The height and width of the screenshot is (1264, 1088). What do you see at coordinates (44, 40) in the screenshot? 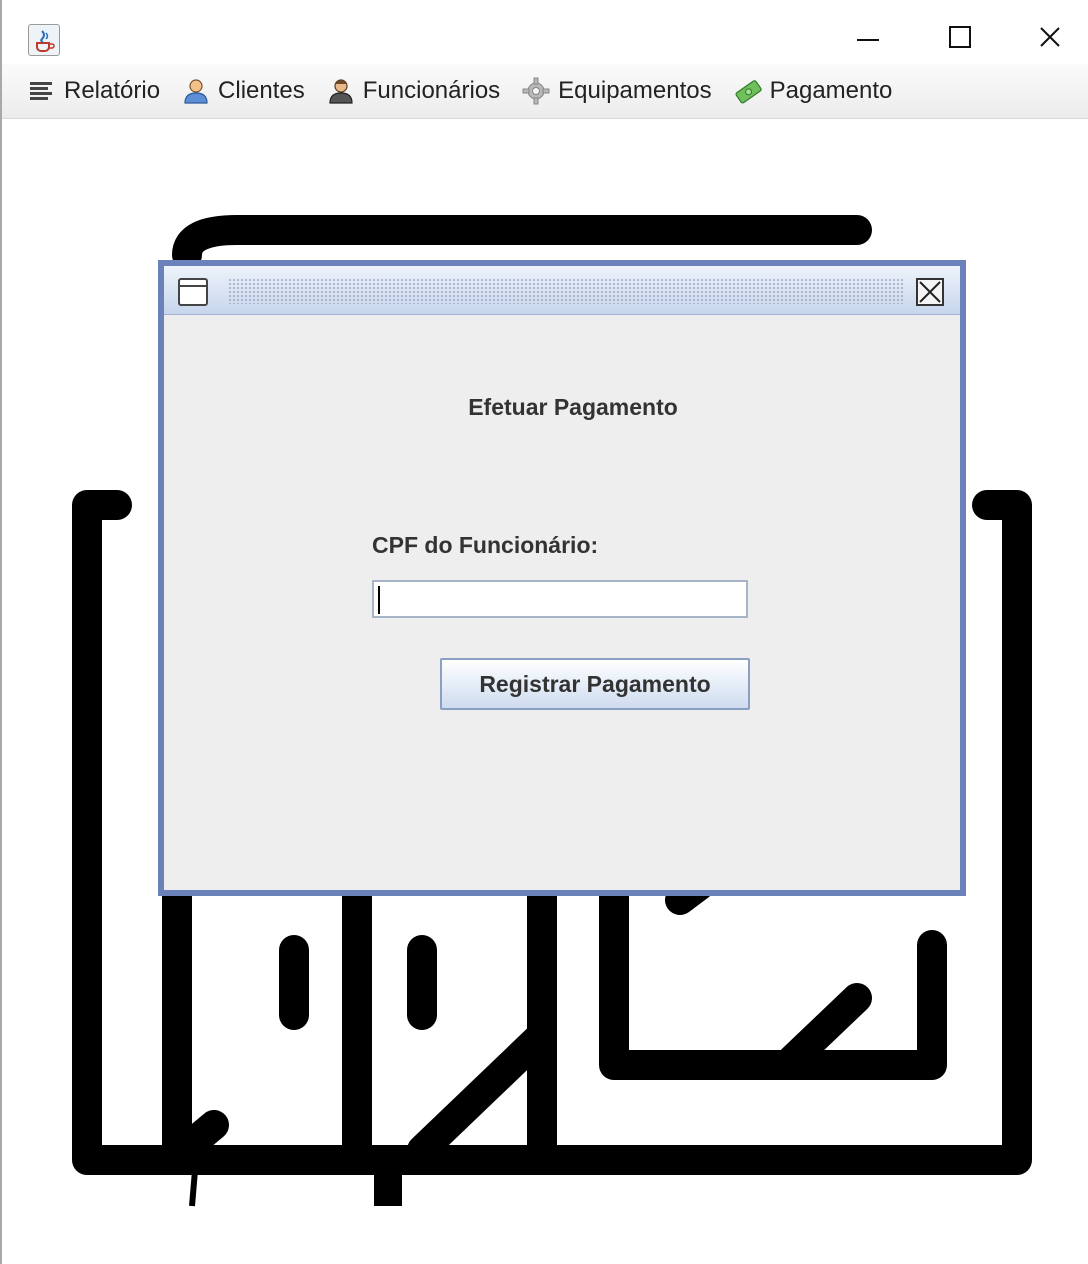
I see `java-cup-icon` at bounding box center [44, 40].